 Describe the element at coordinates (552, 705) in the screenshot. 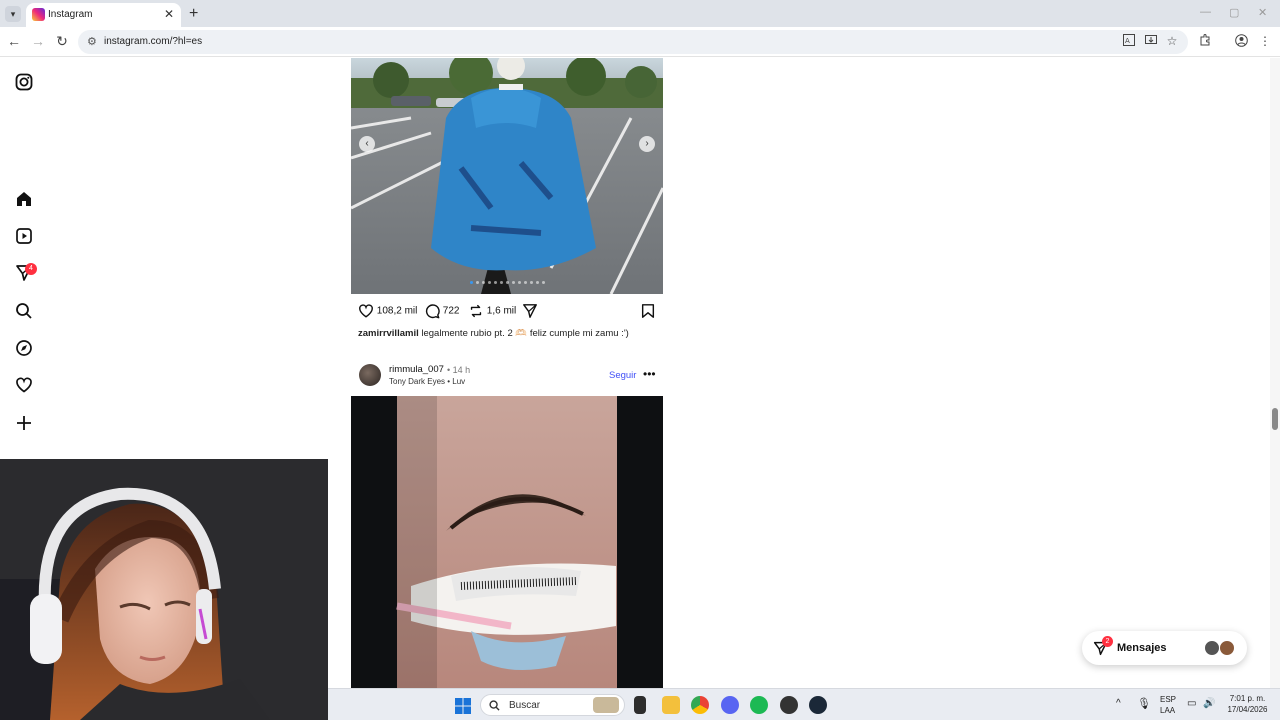

I see `taskbar-search: Buscar` at that location.